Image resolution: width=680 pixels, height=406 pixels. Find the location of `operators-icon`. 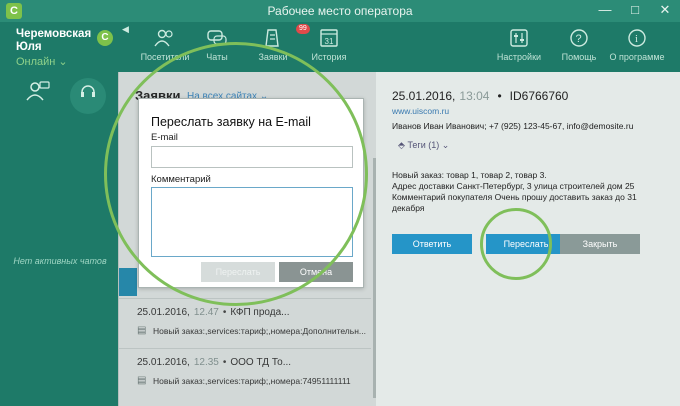

operators-icon is located at coordinates (38, 96).